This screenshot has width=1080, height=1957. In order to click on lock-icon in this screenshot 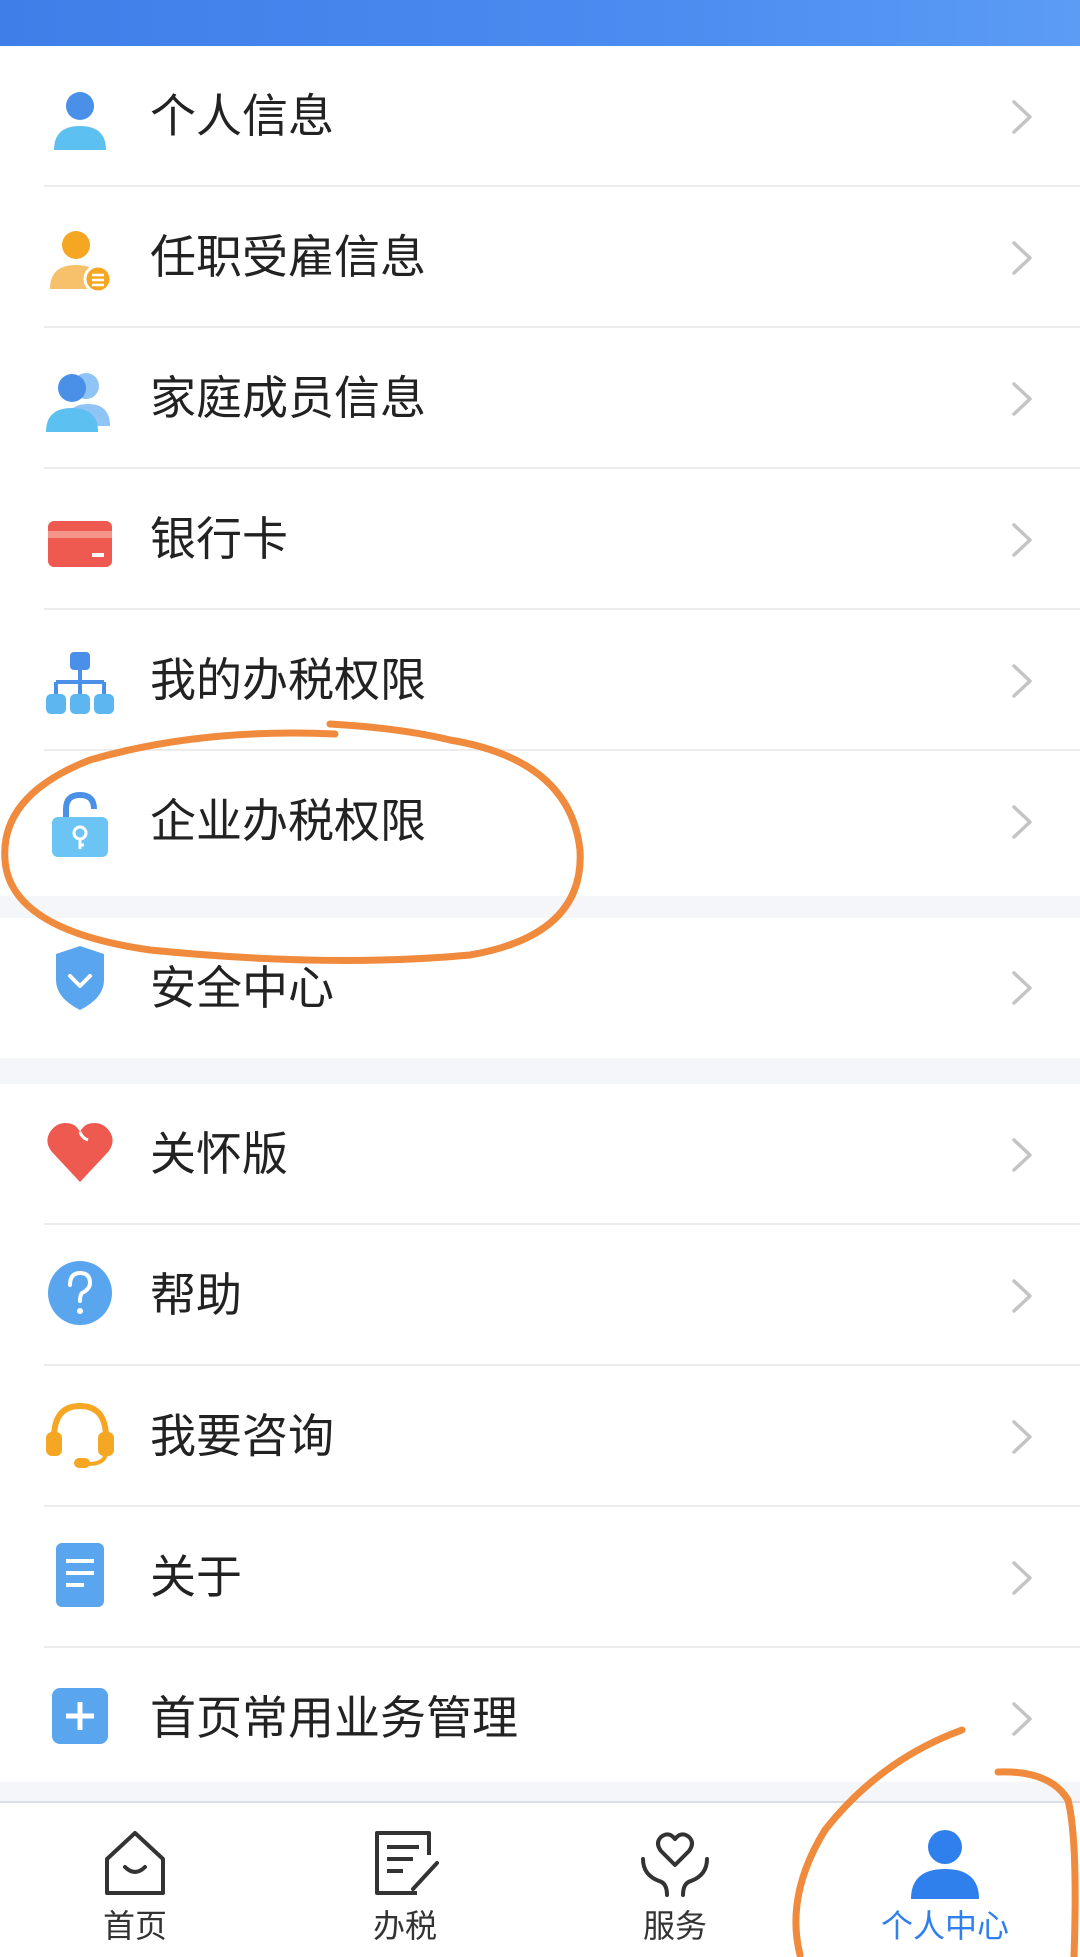, I will do `click(80, 825)`.